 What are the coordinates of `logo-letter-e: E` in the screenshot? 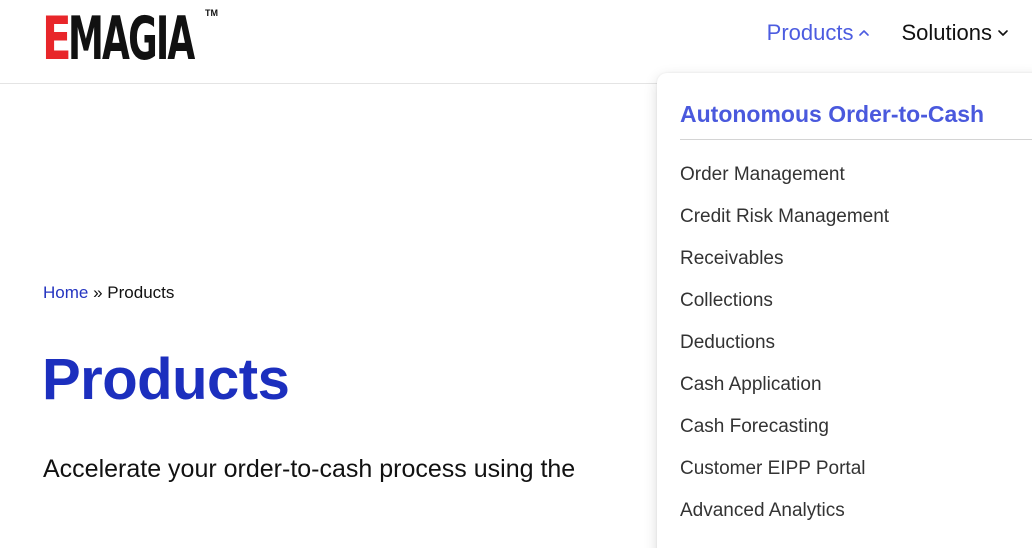 It's located at (57, 39).